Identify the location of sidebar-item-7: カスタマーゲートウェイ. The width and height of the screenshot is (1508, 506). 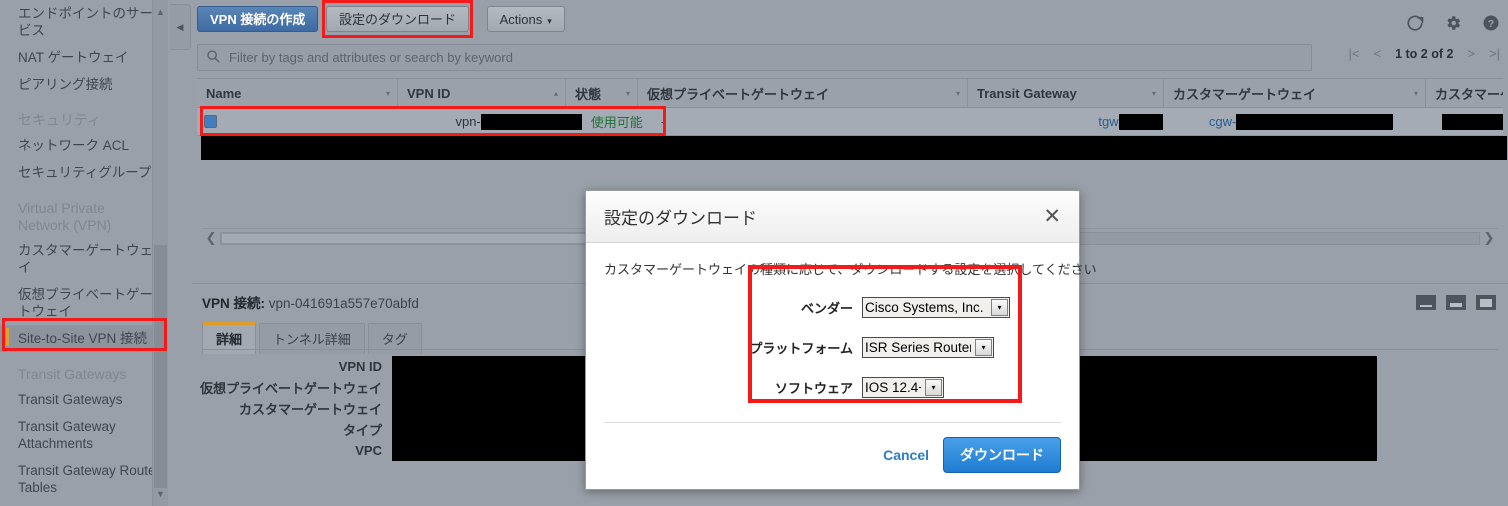
(84, 259).